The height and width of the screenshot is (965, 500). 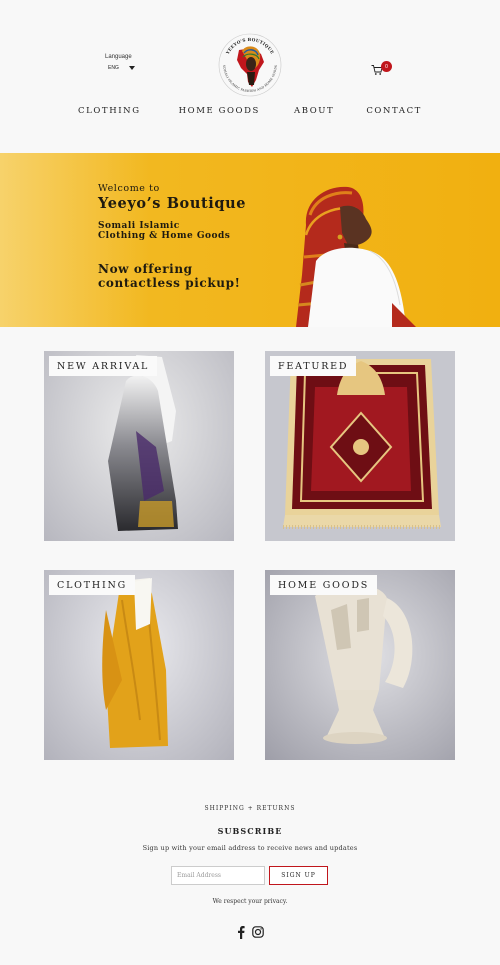 What do you see at coordinates (135, 663) in the screenshot?
I see `clothing-dress-image` at bounding box center [135, 663].